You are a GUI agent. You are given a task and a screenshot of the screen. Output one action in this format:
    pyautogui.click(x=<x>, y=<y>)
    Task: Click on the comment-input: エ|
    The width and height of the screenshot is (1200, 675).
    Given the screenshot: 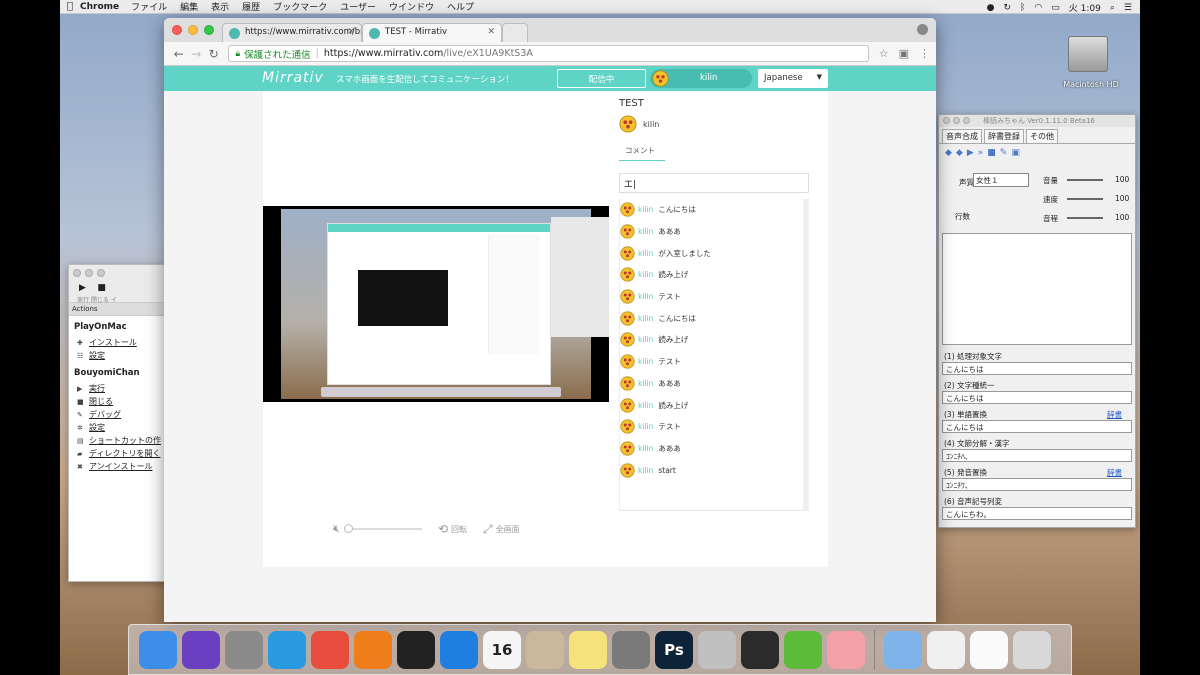 What is the action you would take?
    pyautogui.click(x=714, y=183)
    